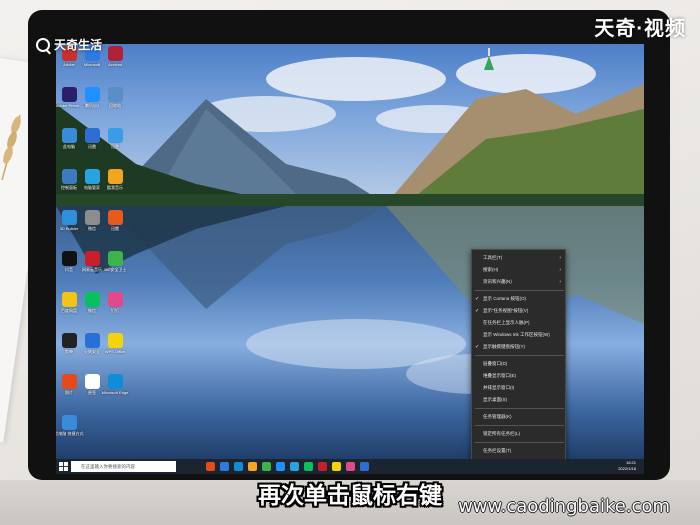  I want to click on desktop-icon: Microsoft Edge, so click(115, 389).